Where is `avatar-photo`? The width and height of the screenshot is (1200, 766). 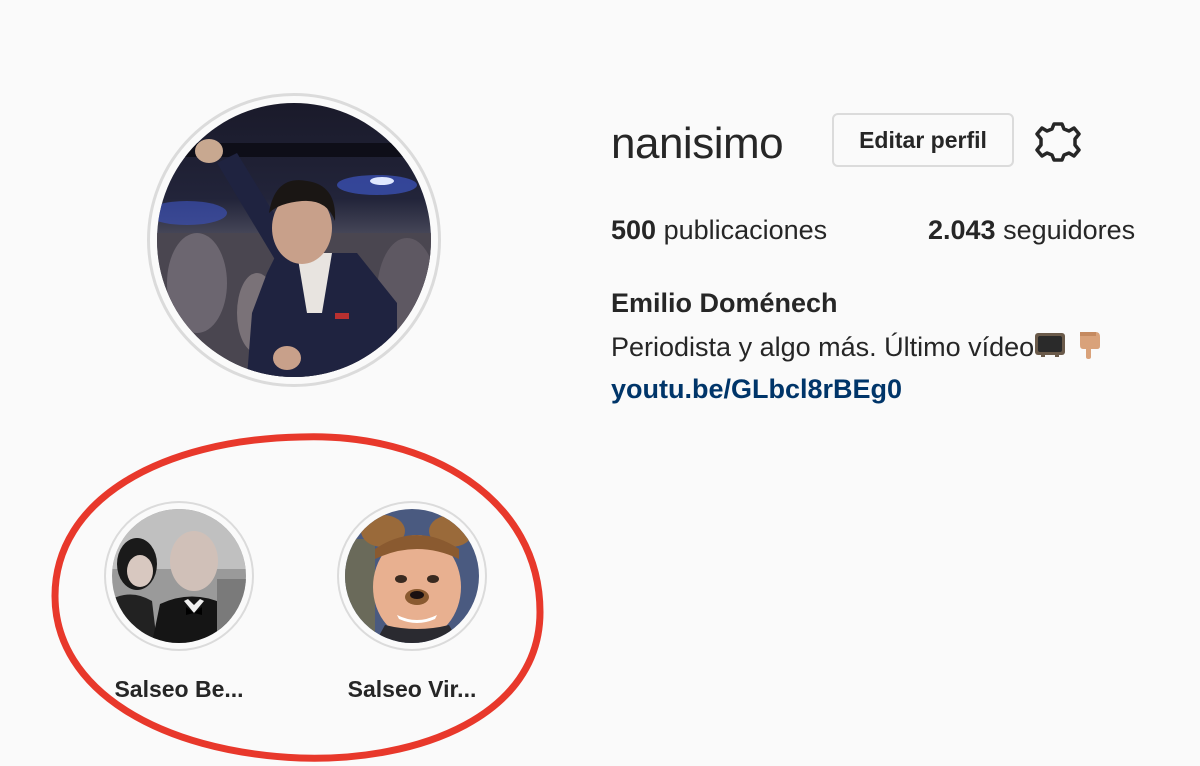
avatar-photo is located at coordinates (294, 240).